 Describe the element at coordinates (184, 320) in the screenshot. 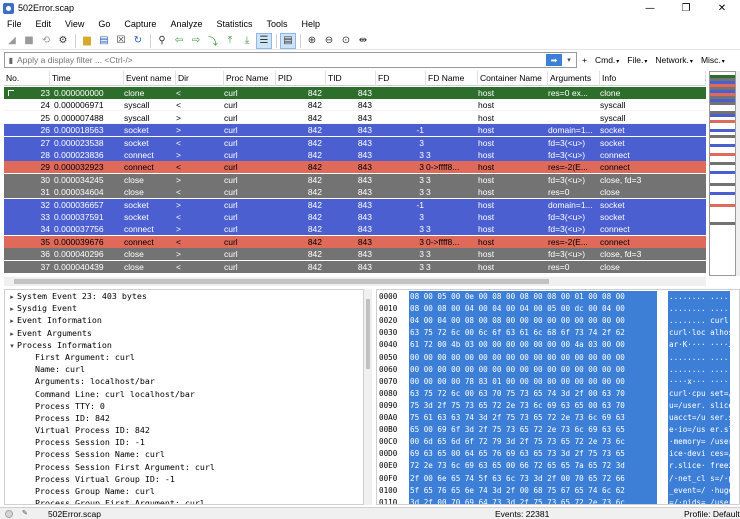

I see `tree-item: ▸ Event Information` at that location.